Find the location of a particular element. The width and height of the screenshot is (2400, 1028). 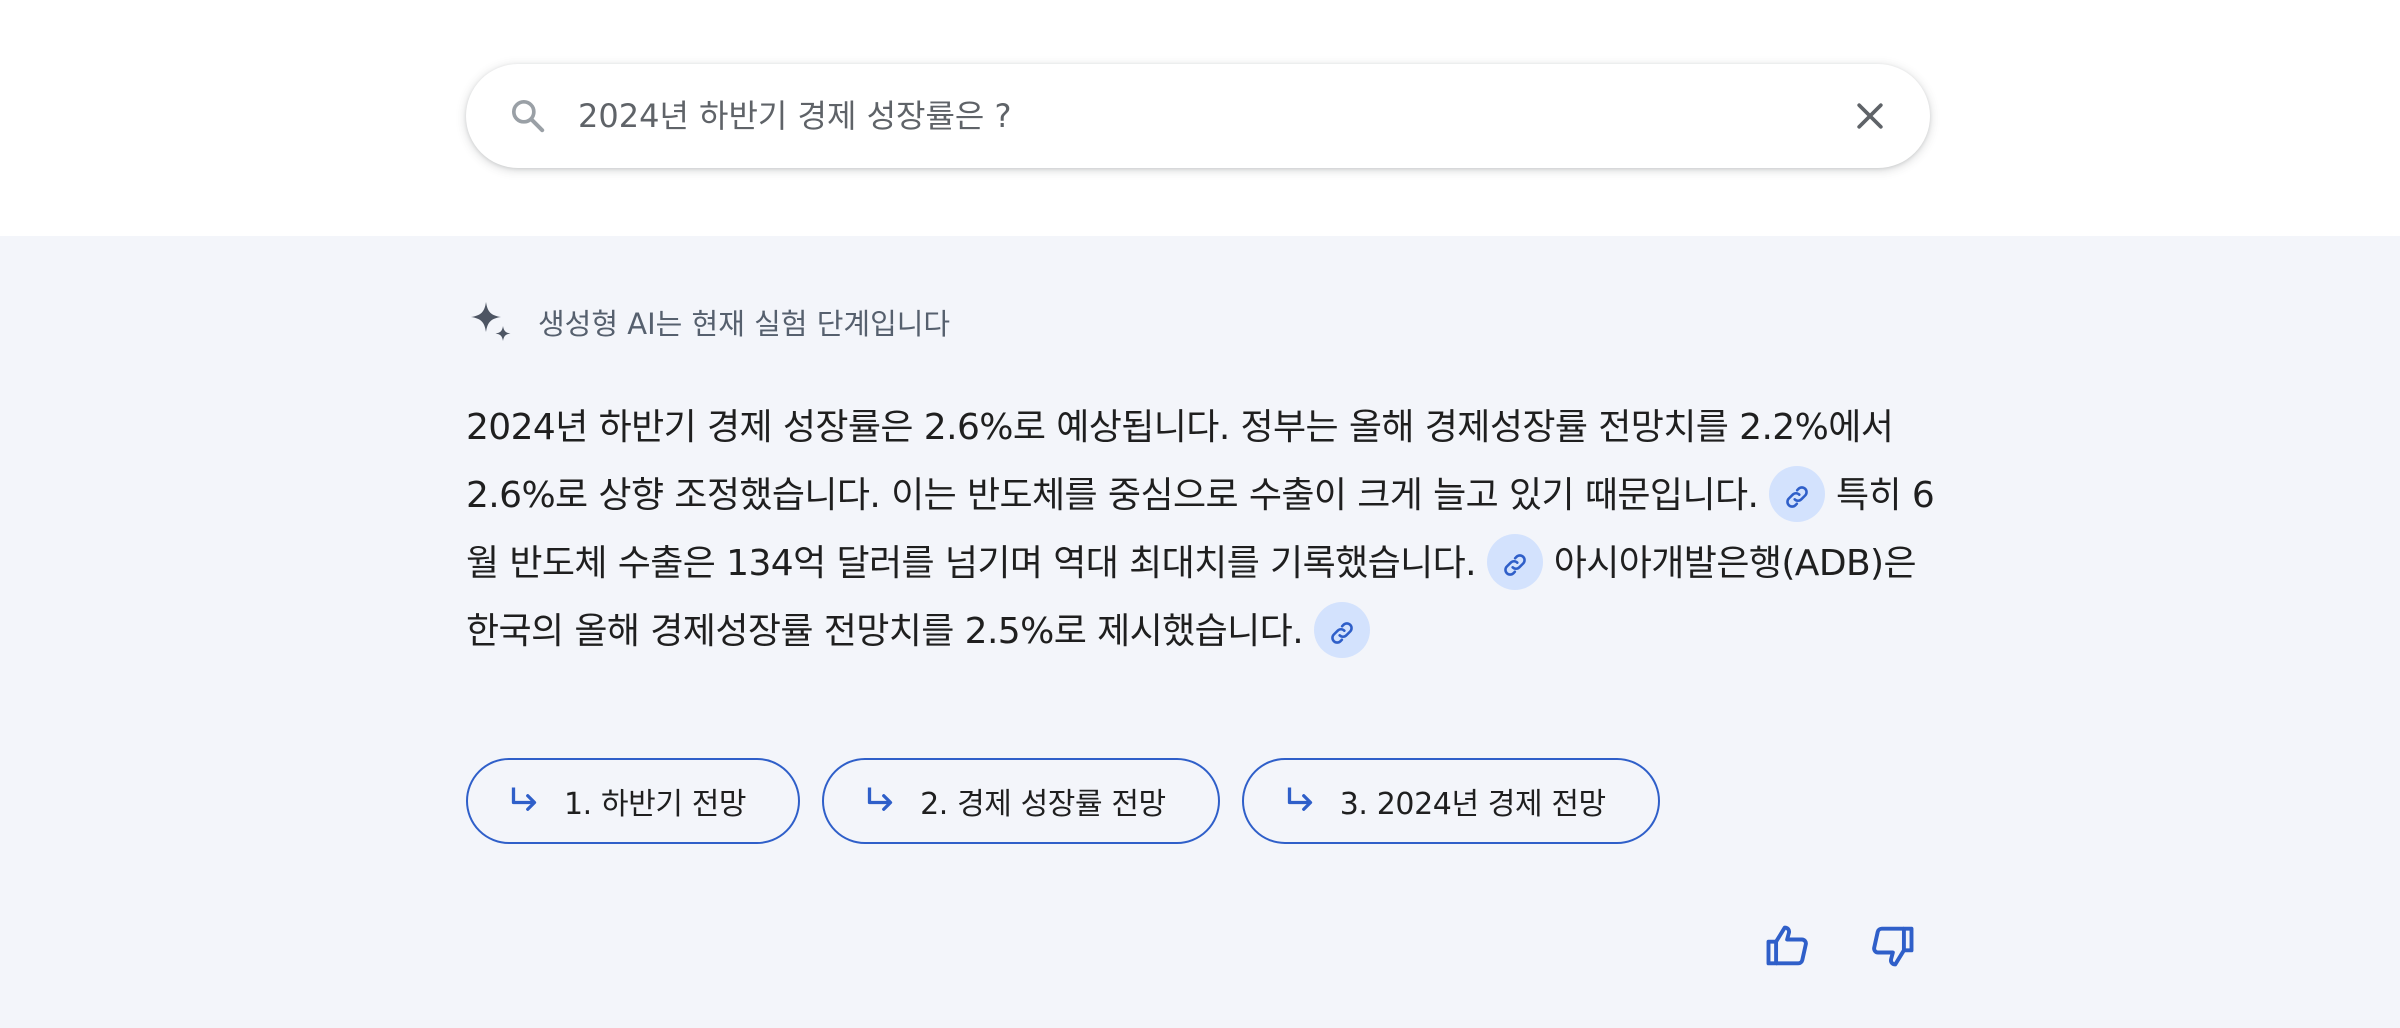

thumbs-down-icon is located at coordinates (1892, 946).